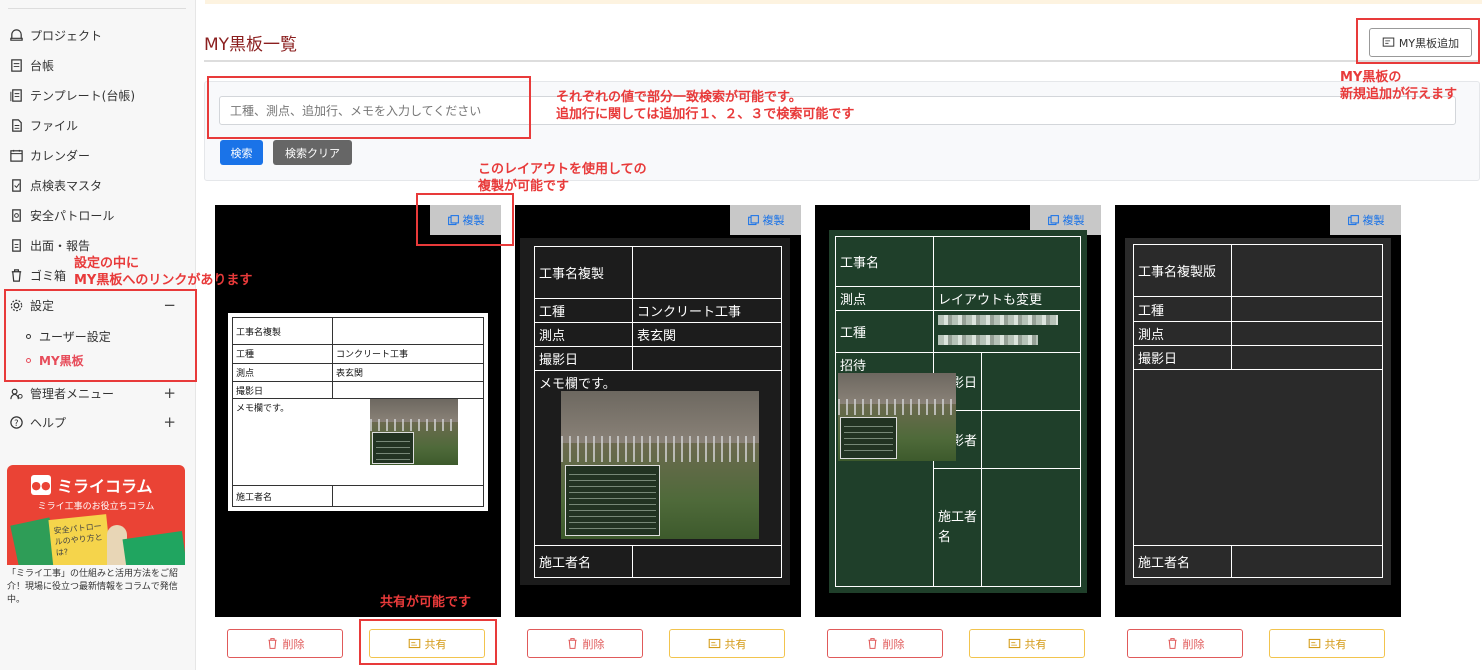 Image resolution: width=1482 pixels, height=670 pixels. Describe the element at coordinates (1007, 298) in the screenshot. I see `field-value: レイアウトも変更` at that location.